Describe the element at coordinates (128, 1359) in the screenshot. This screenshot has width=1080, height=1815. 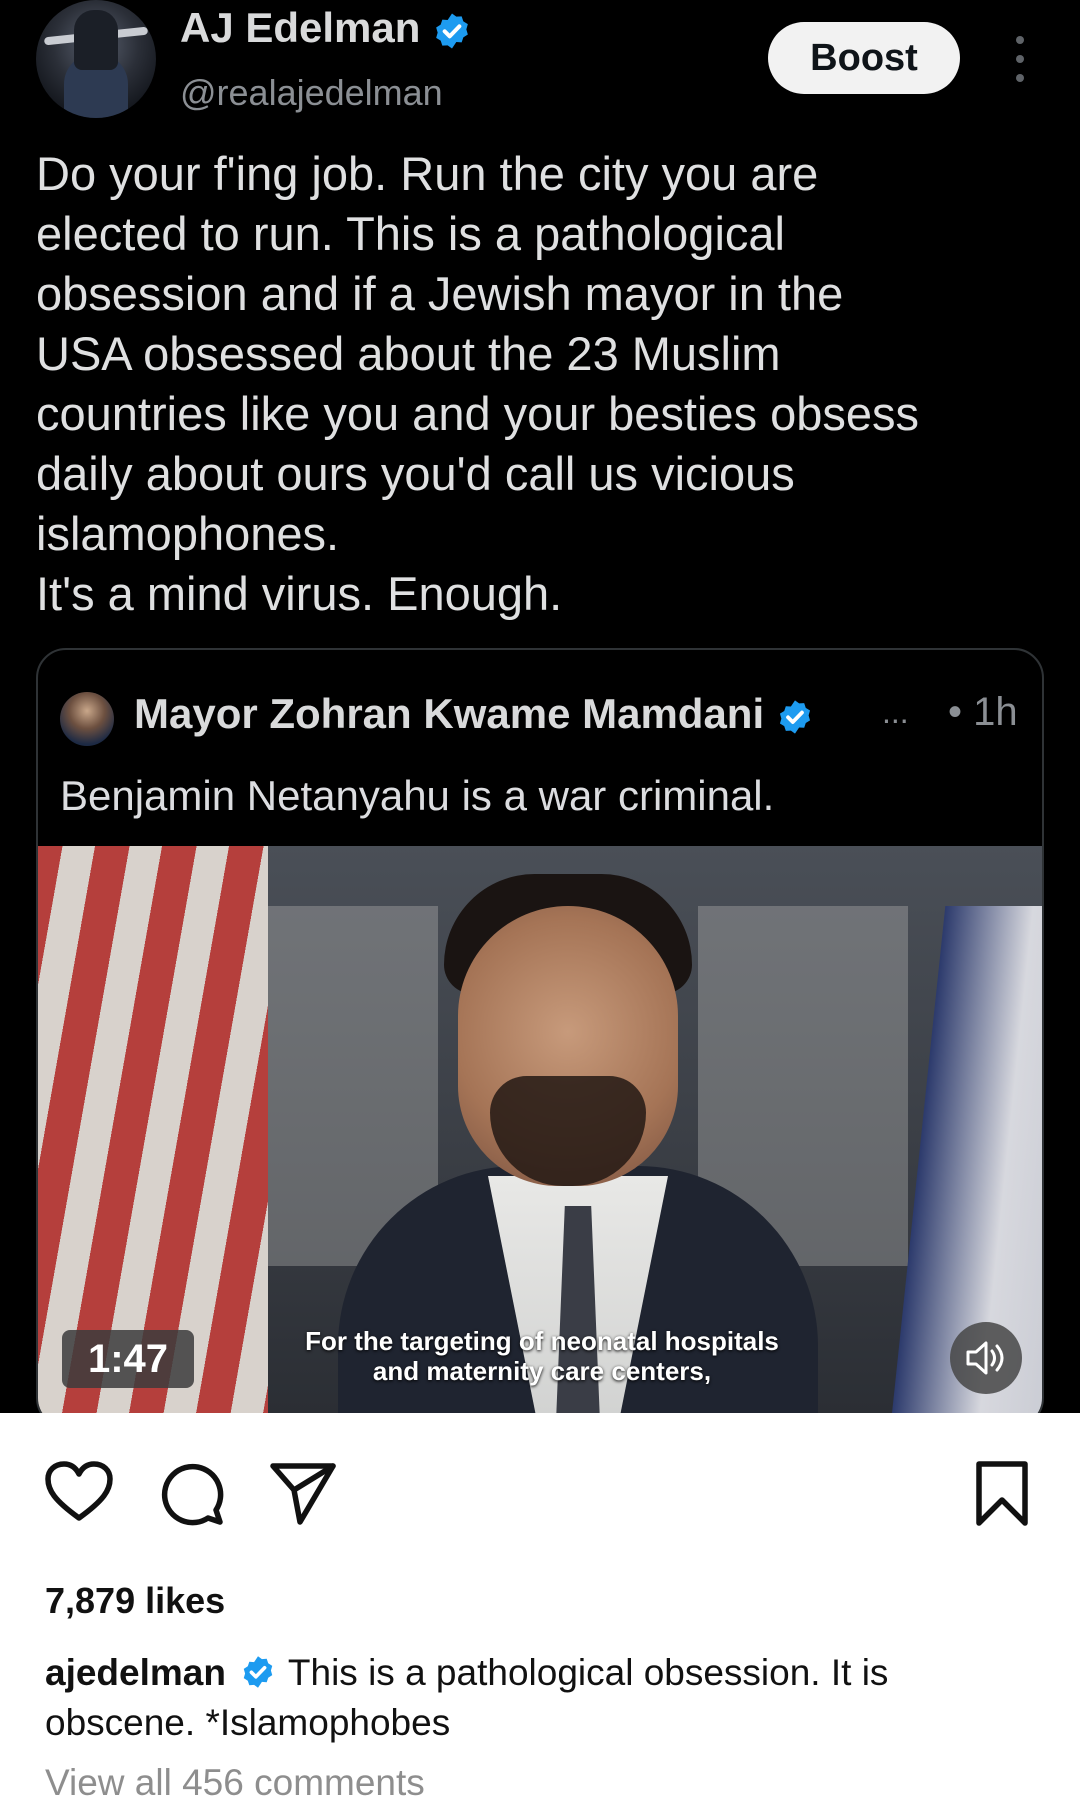
I see `video-duration: 1:47` at that location.